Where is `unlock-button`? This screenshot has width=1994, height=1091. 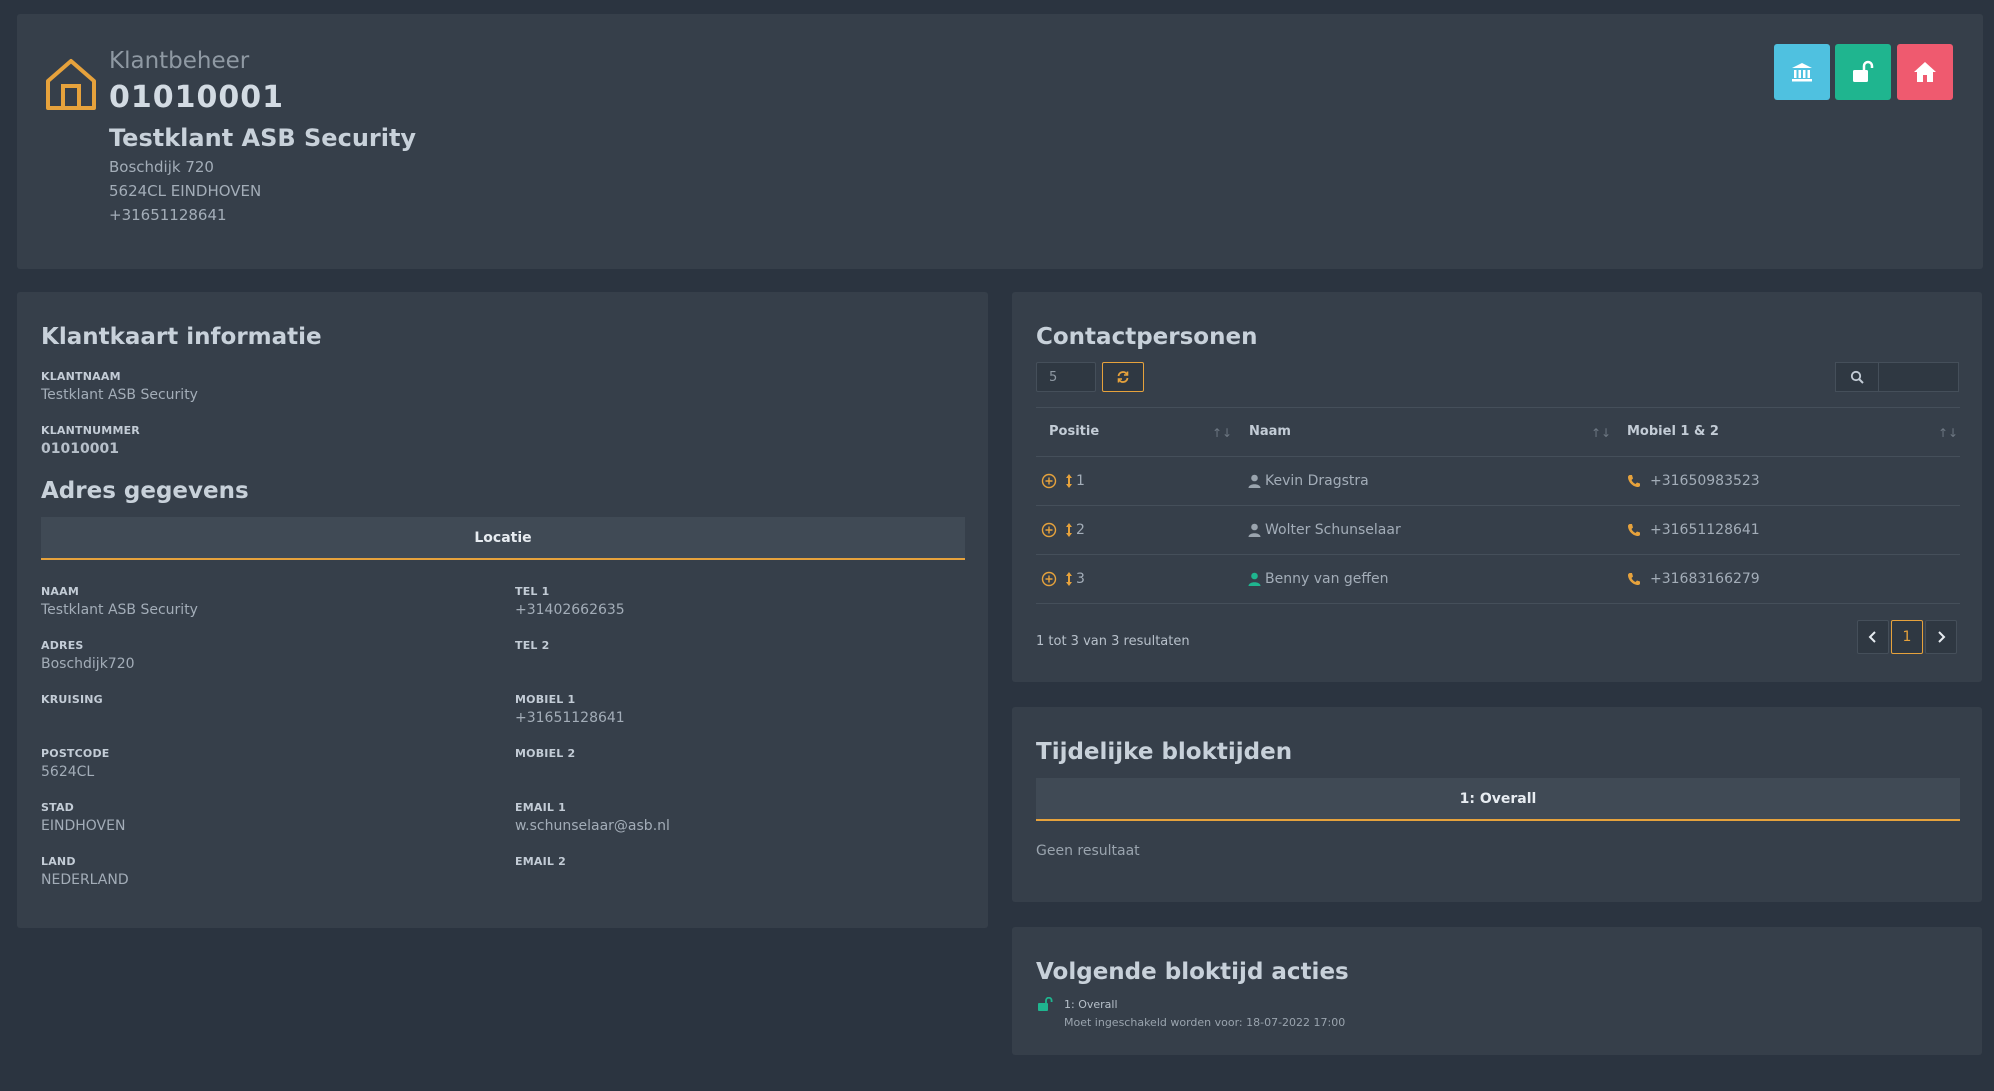
unlock-button is located at coordinates (1863, 72).